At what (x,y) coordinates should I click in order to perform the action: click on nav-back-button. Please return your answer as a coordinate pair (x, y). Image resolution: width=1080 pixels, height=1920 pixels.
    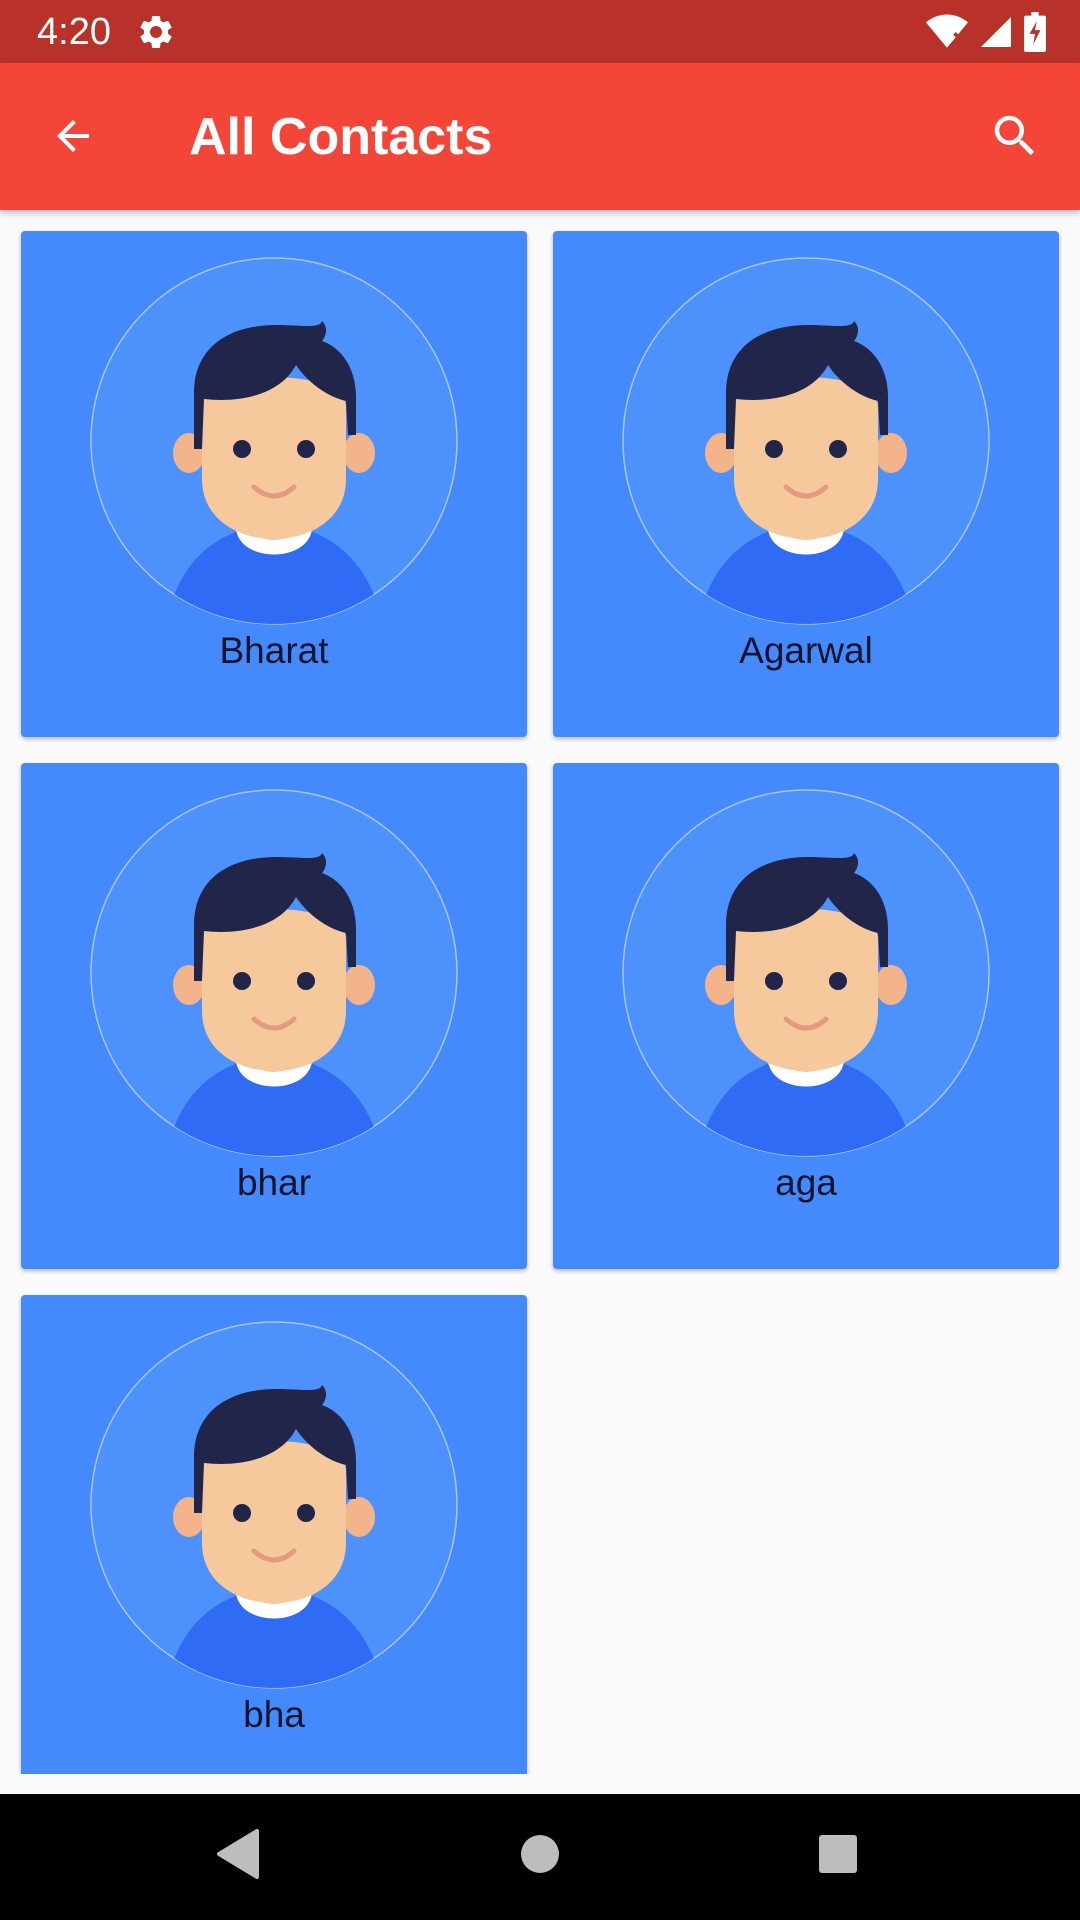
    Looking at the image, I should click on (238, 1856).